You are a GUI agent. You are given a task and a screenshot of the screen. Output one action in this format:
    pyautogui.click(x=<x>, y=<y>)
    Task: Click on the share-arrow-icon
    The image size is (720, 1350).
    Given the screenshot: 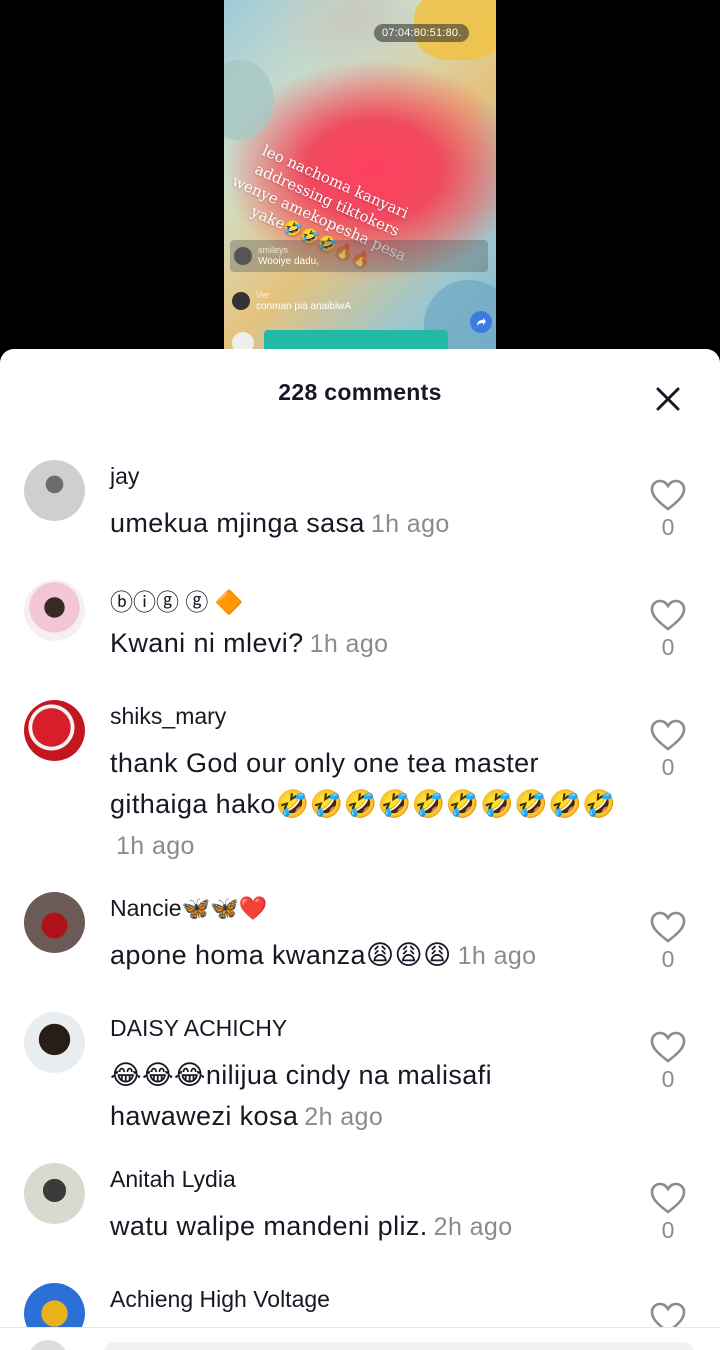 What is the action you would take?
    pyautogui.click(x=481, y=322)
    